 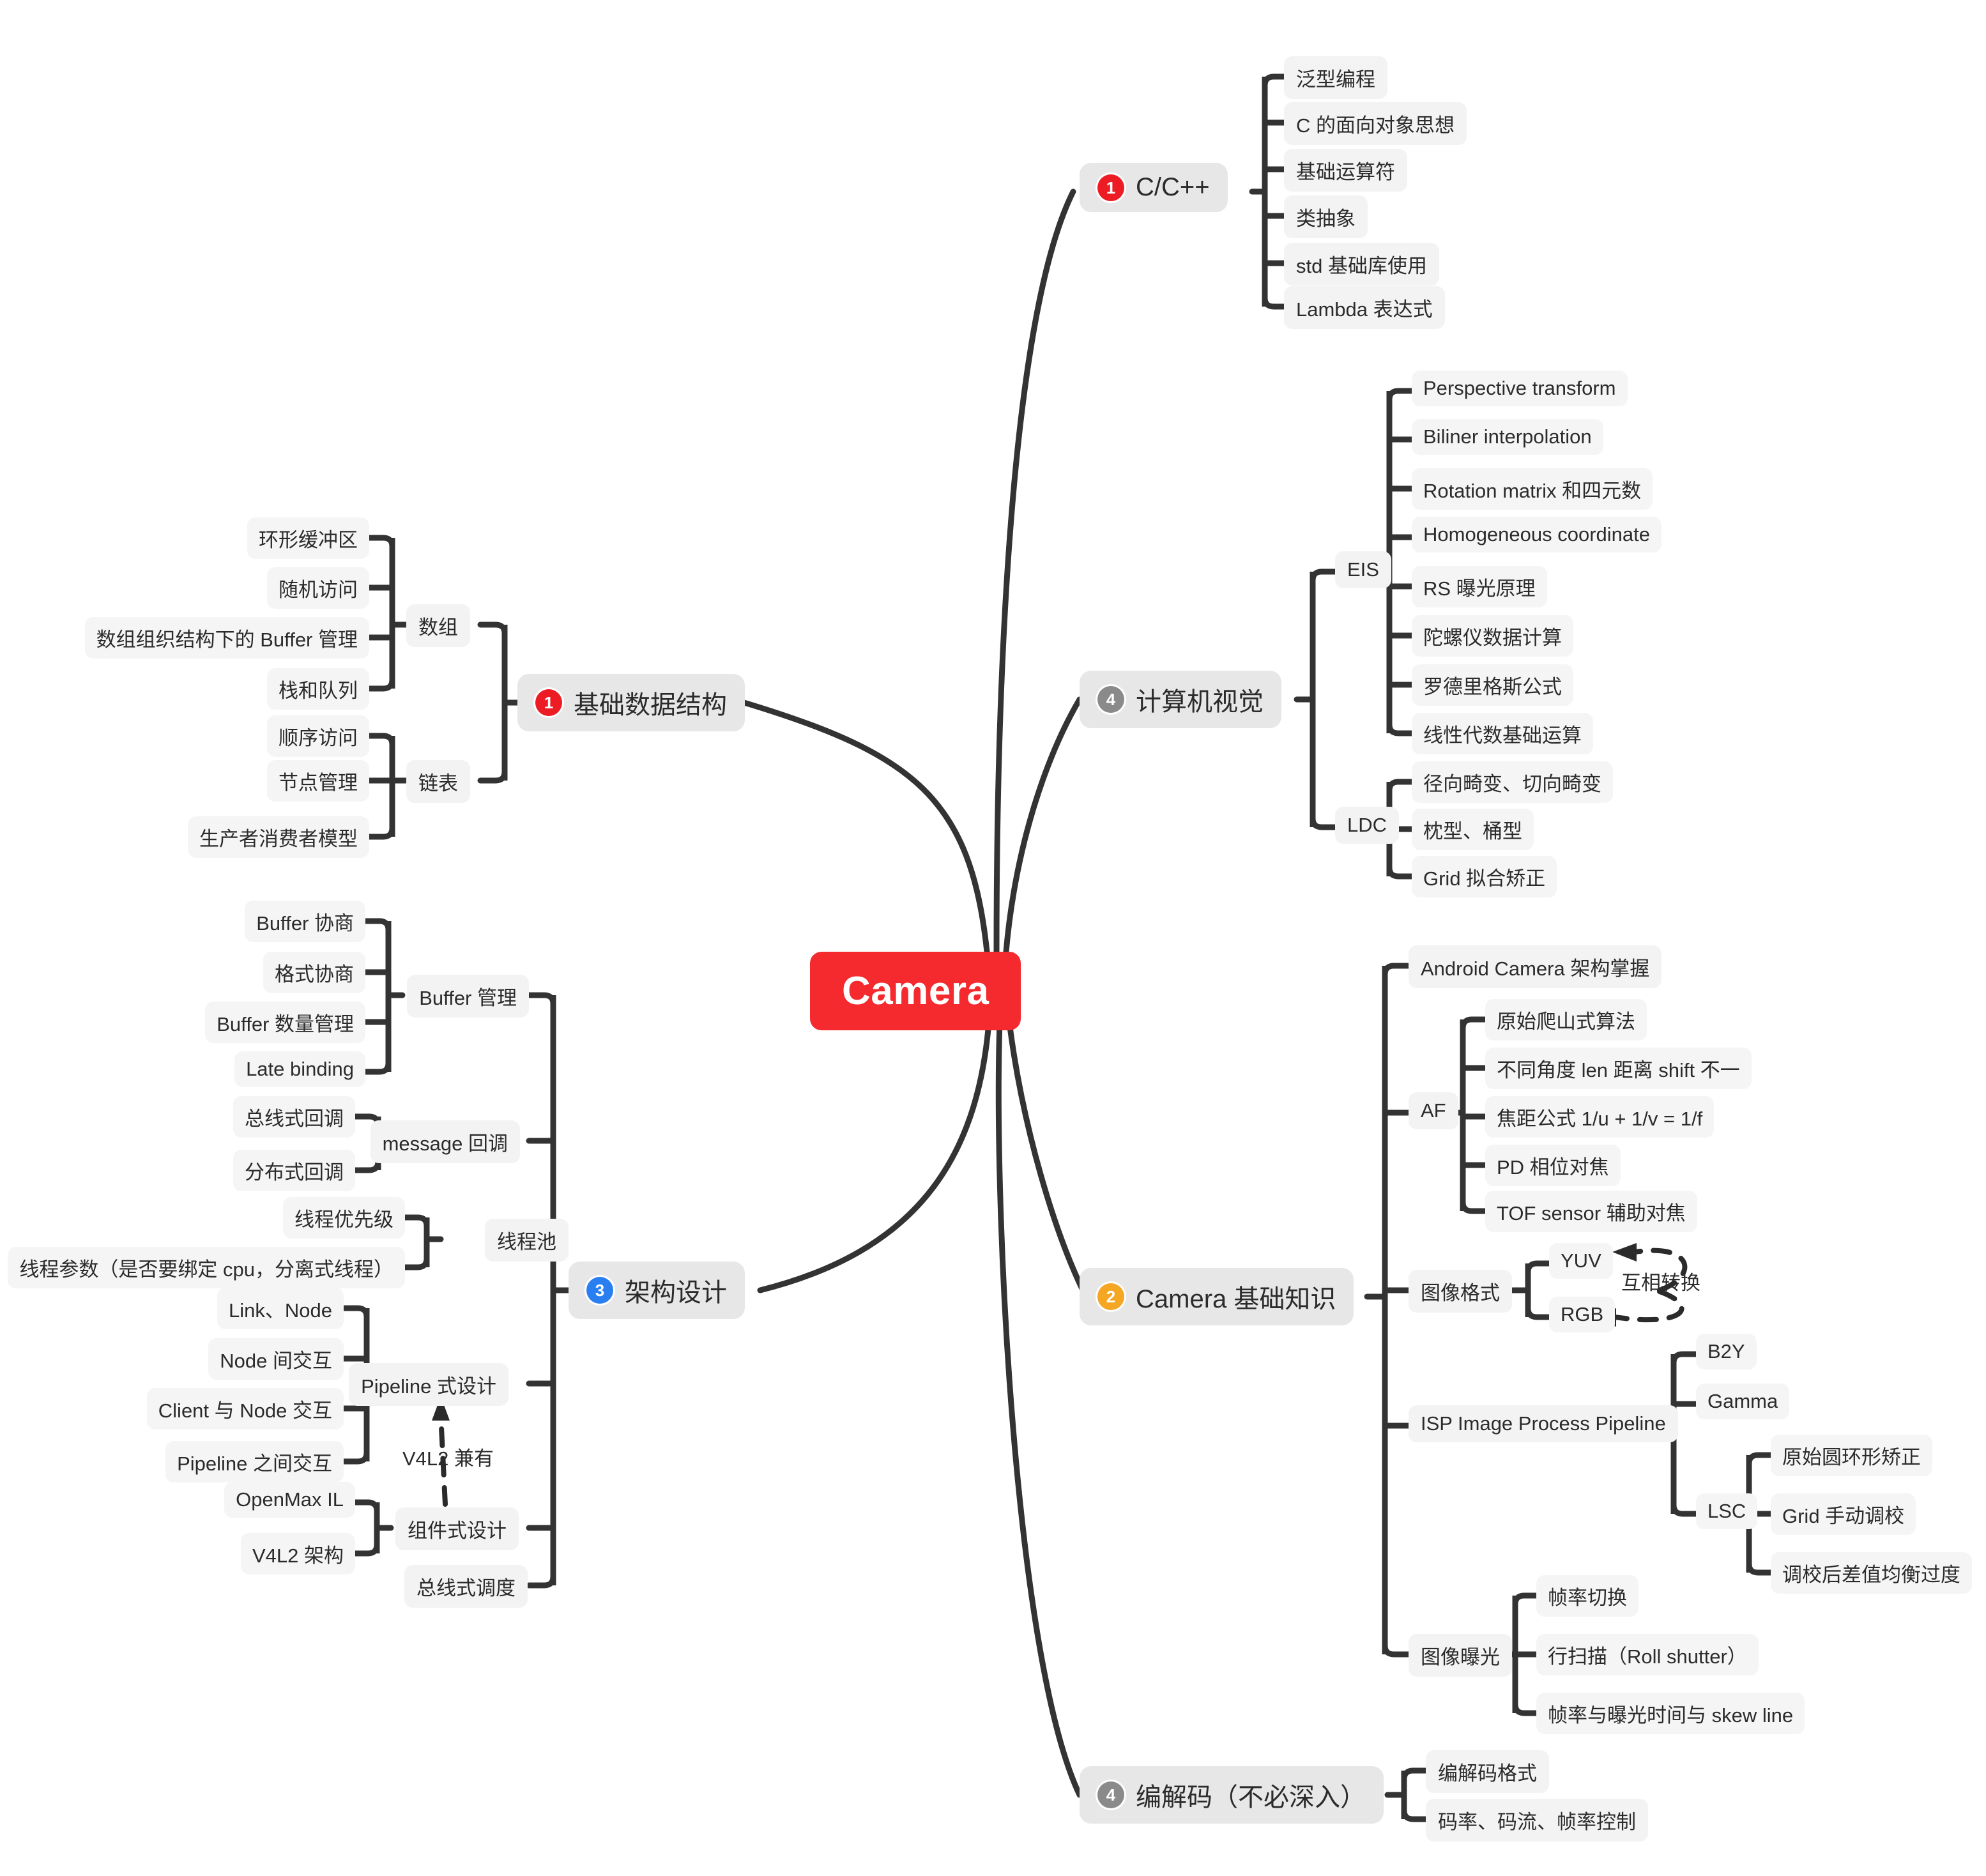 I want to click on leaf-node: 码率、码流、帧率控制, so click(x=1537, y=1820).